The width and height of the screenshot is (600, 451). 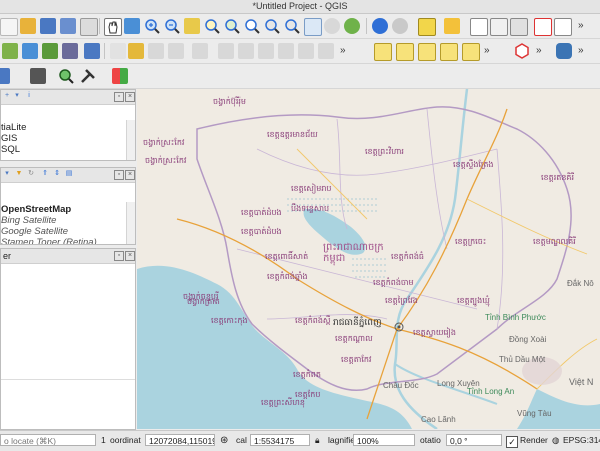 What do you see at coordinates (581, 25) in the screenshot?
I see `toolbar-more-icon: »` at bounding box center [581, 25].